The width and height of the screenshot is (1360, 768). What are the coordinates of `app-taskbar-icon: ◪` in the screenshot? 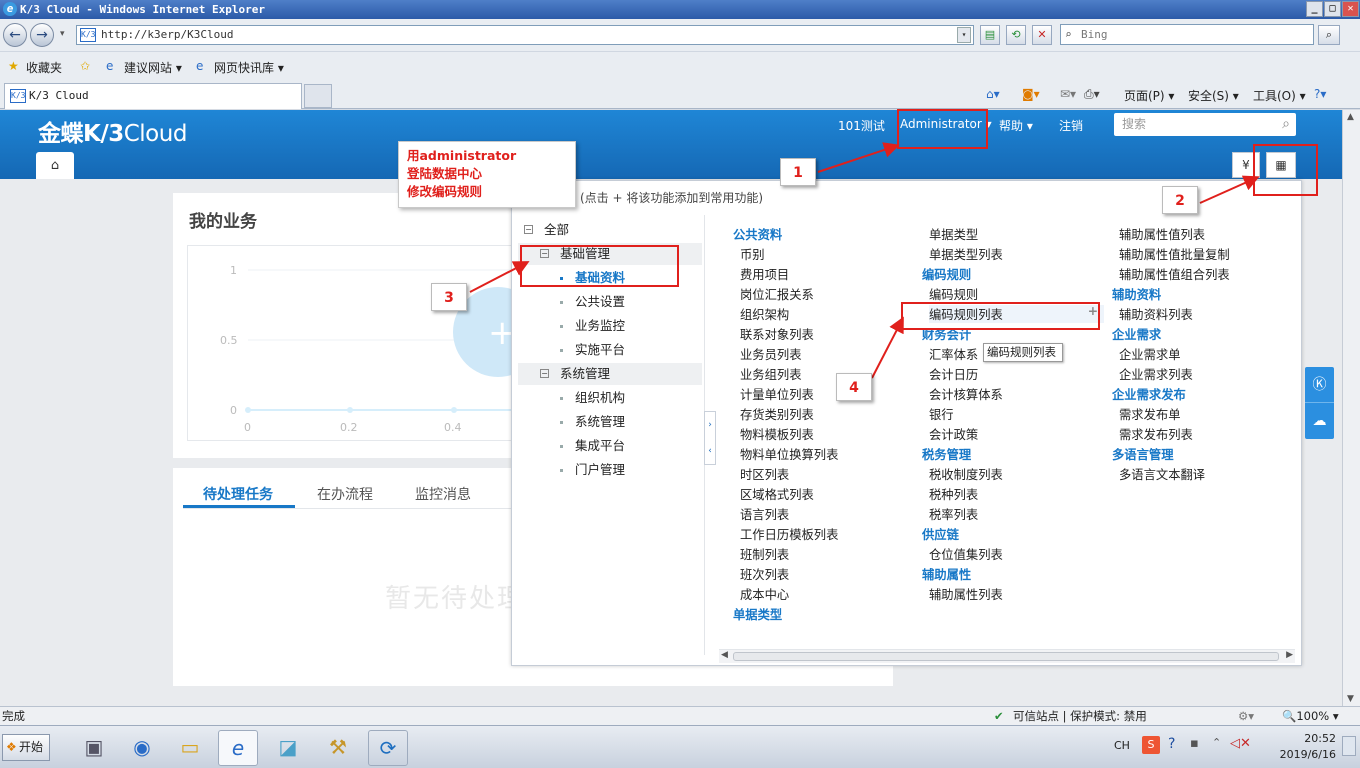 It's located at (288, 748).